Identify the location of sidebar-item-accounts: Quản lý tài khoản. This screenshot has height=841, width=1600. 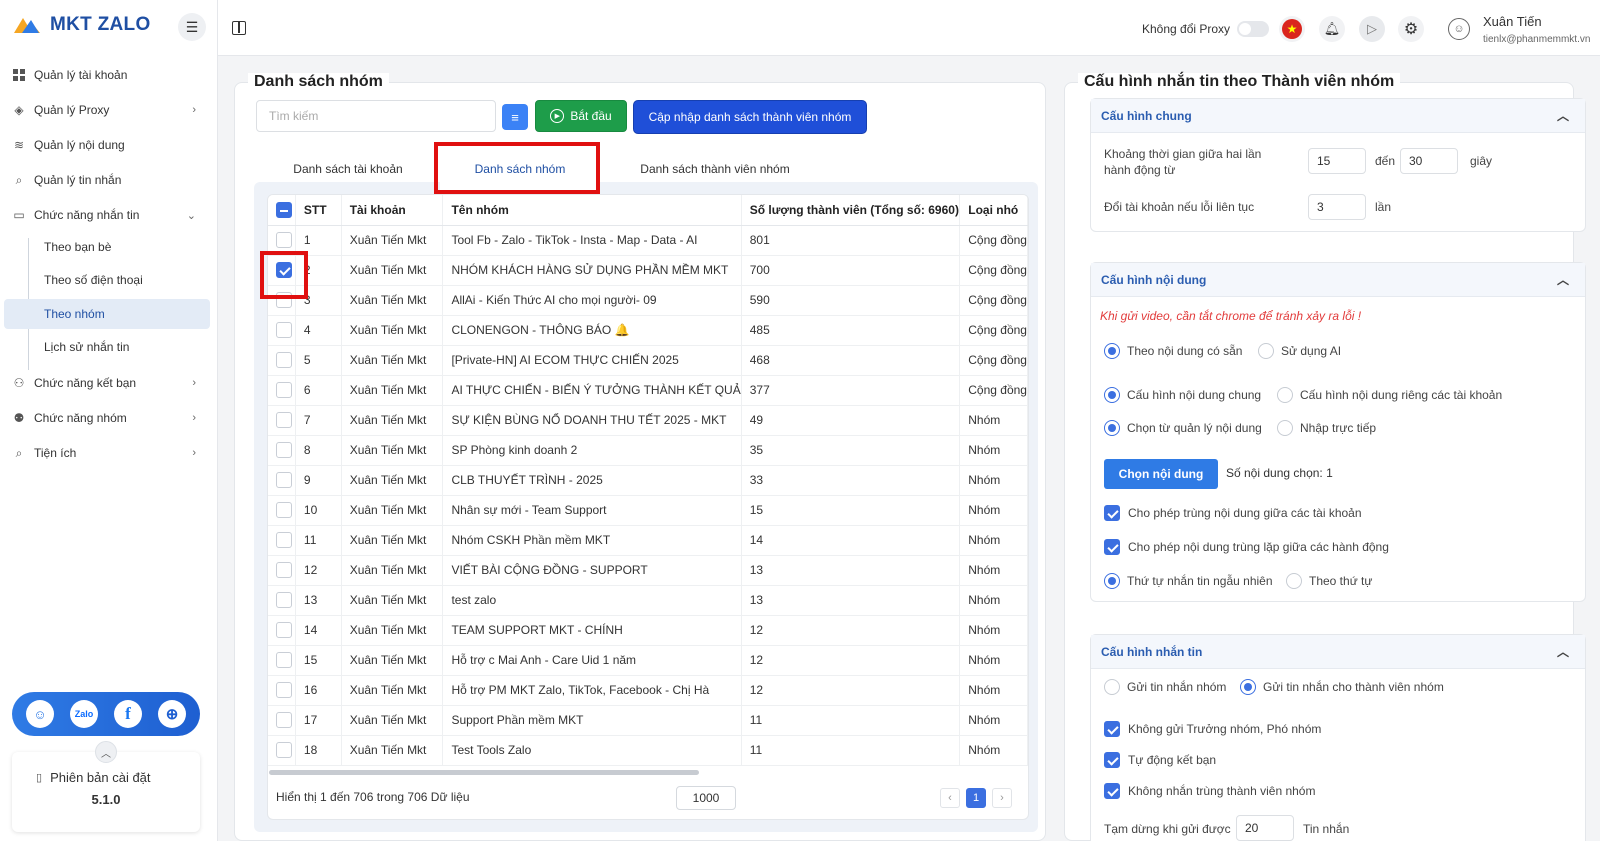
(109, 75).